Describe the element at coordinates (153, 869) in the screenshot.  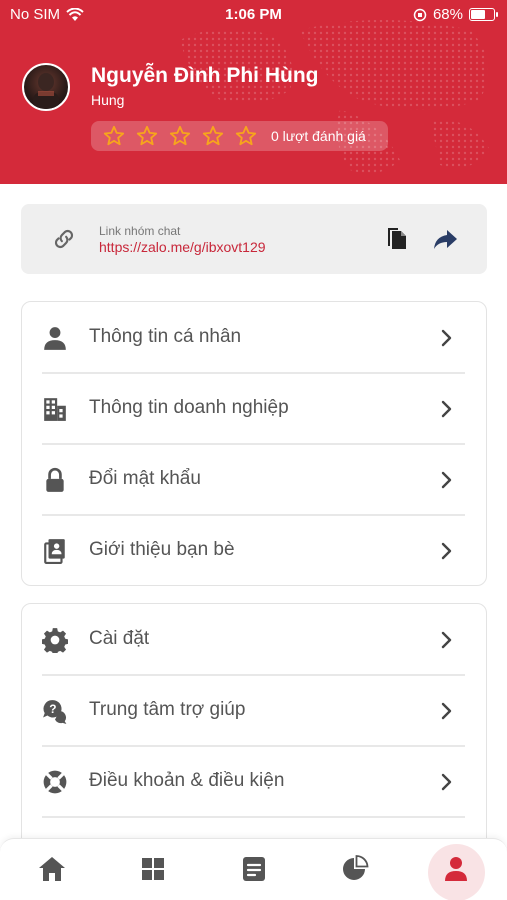
I see `grid-icon` at that location.